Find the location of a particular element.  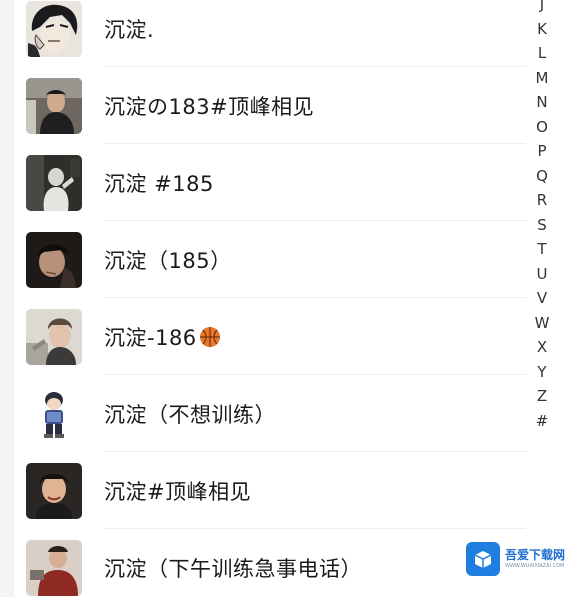

contact-row: 沉淀の183#顶峰相见 is located at coordinates (270, 105).